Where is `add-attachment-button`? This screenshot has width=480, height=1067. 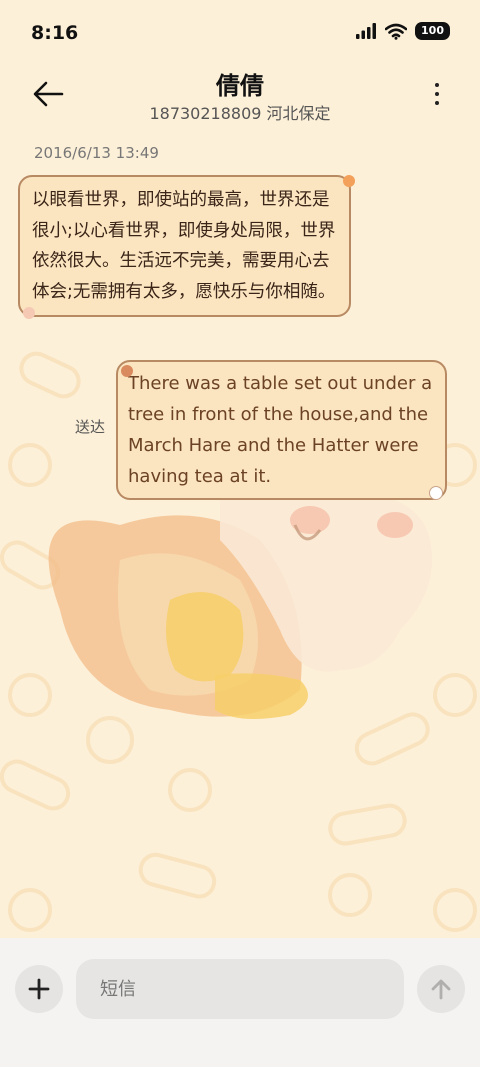 add-attachment-button is located at coordinates (39, 989).